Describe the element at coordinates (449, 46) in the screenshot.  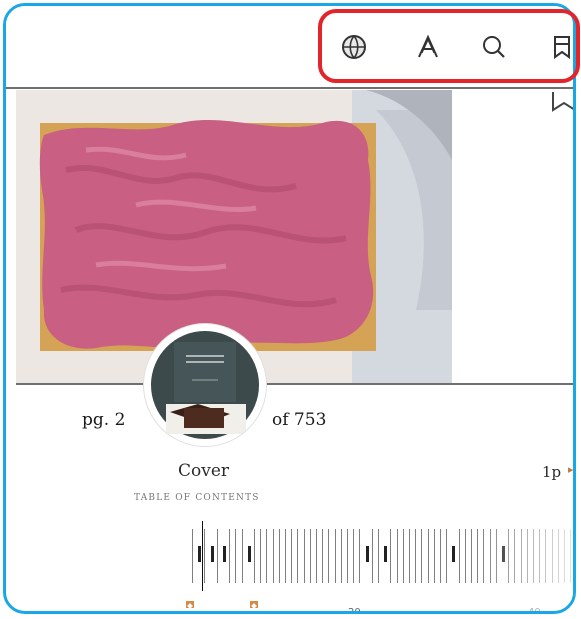
I see `toolbar-highlight` at that location.